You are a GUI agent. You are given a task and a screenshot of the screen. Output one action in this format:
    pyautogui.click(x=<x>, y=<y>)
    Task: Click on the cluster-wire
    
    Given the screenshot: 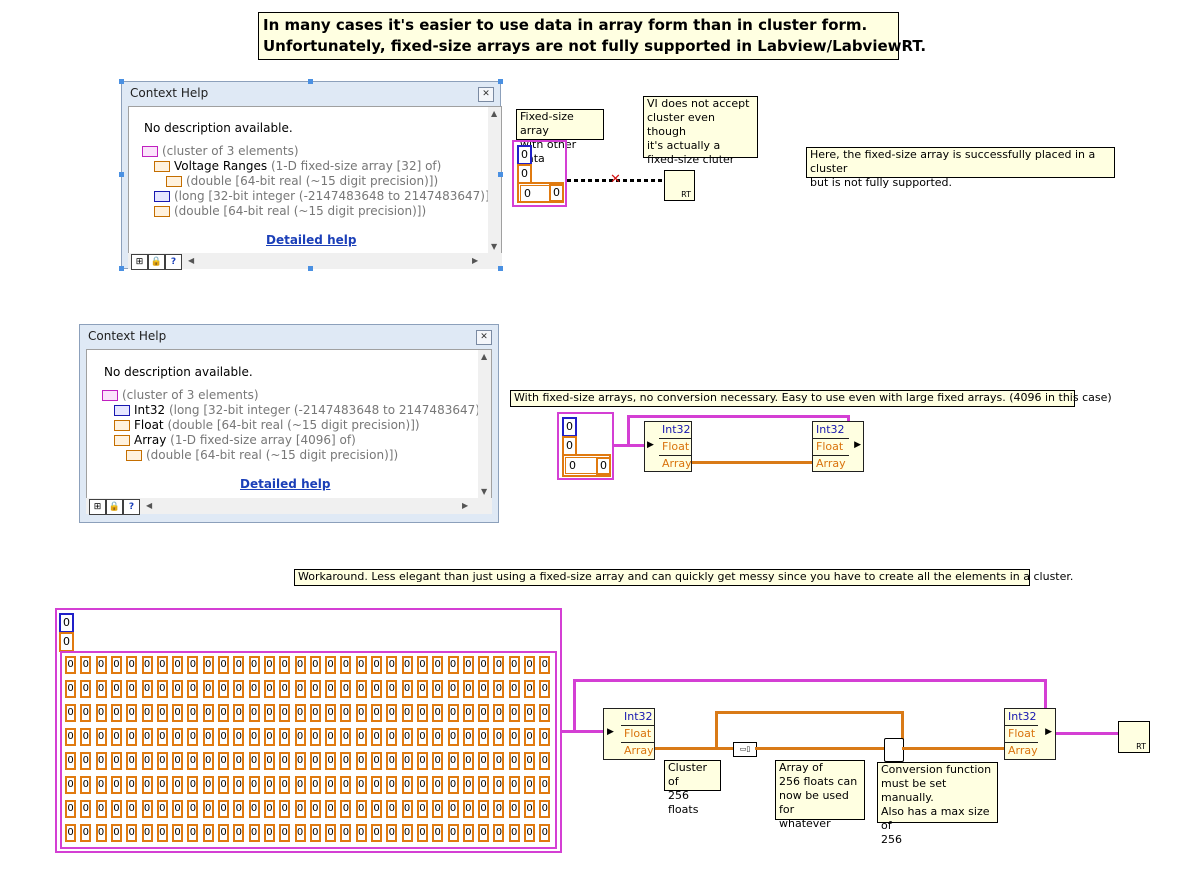 What is the action you would take?
    pyautogui.click(x=1087, y=733)
    